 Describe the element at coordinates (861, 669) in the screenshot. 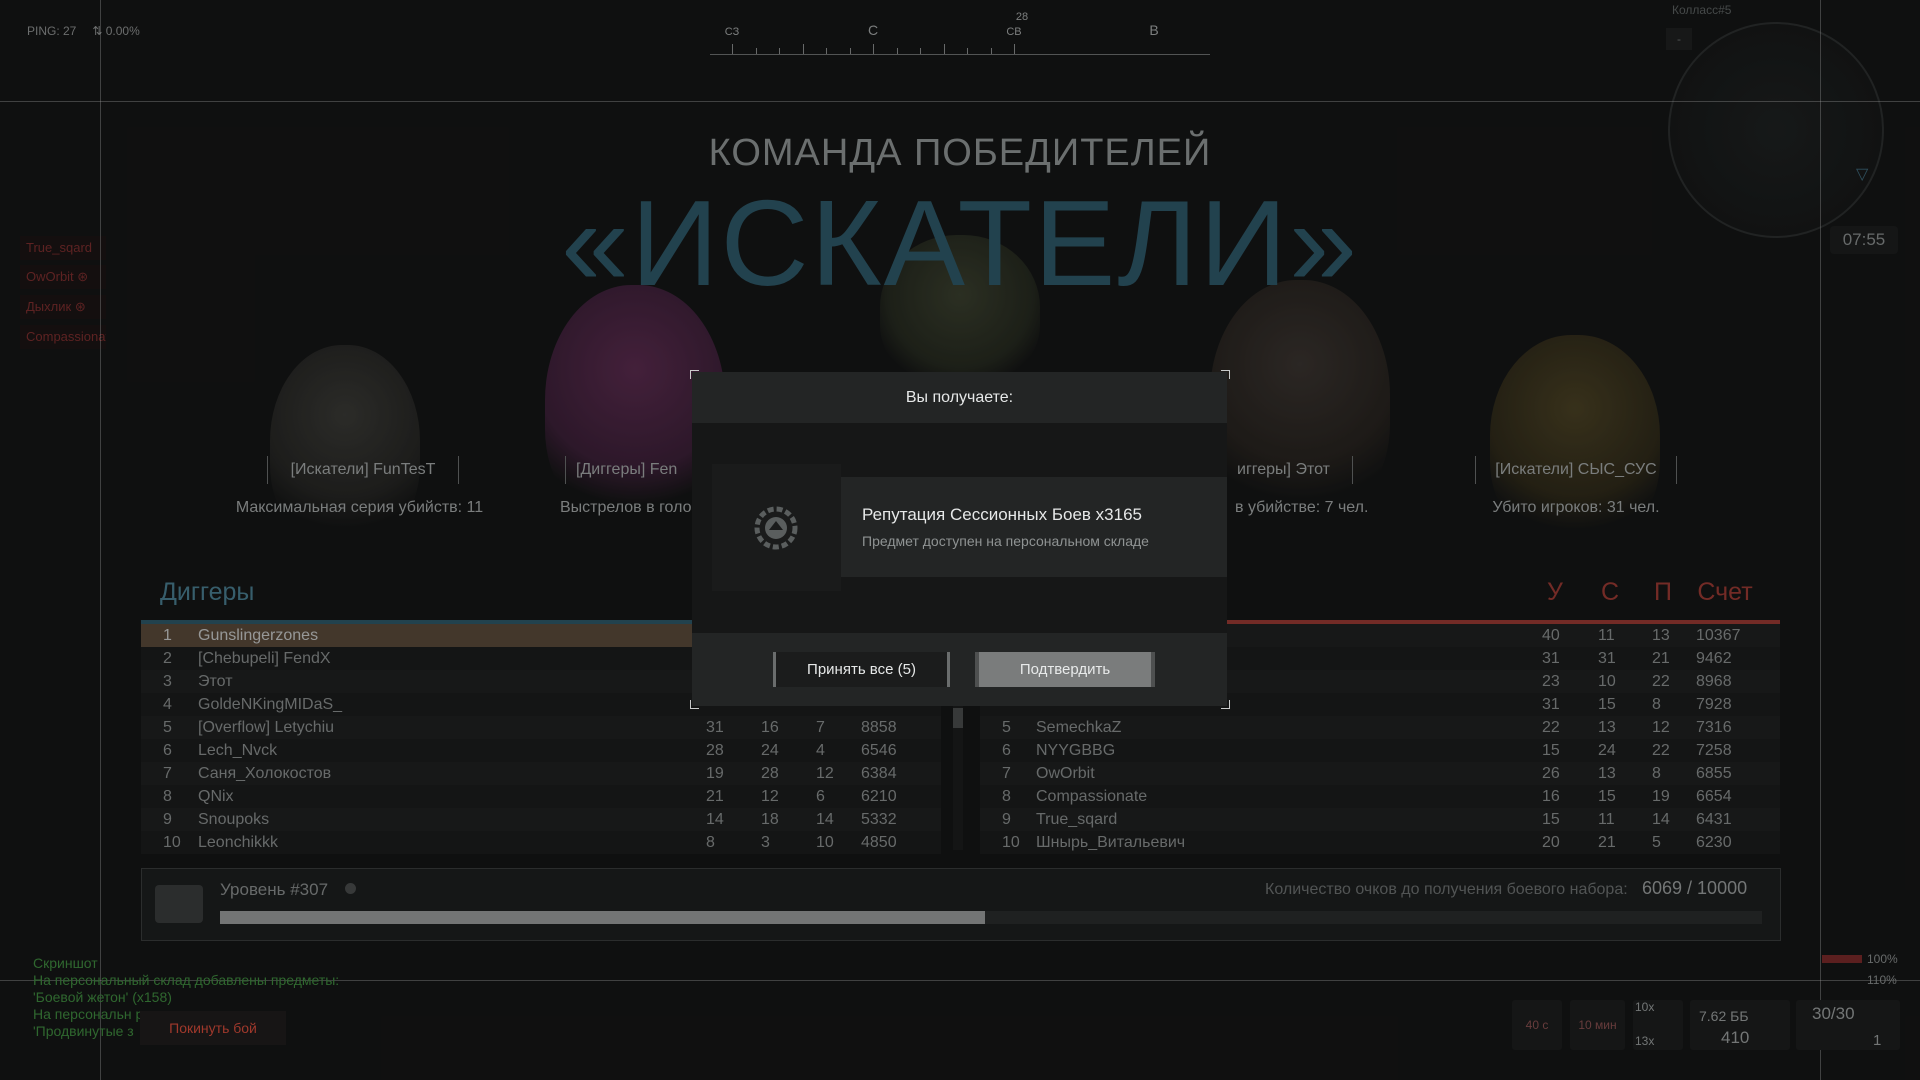

I see `accept-all-button: Принять все (5)` at that location.